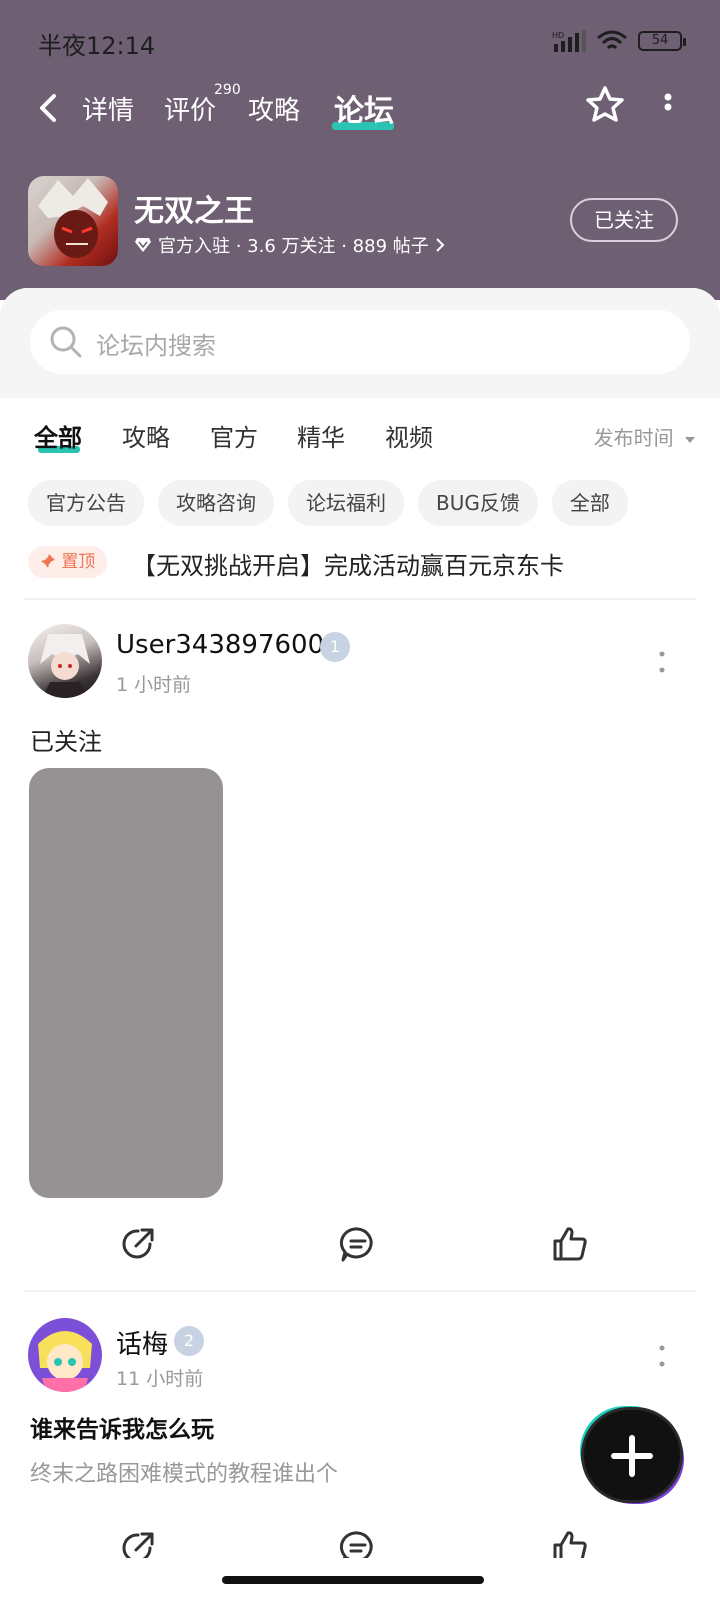  I want to click on tab-video: 视频, so click(409, 435).